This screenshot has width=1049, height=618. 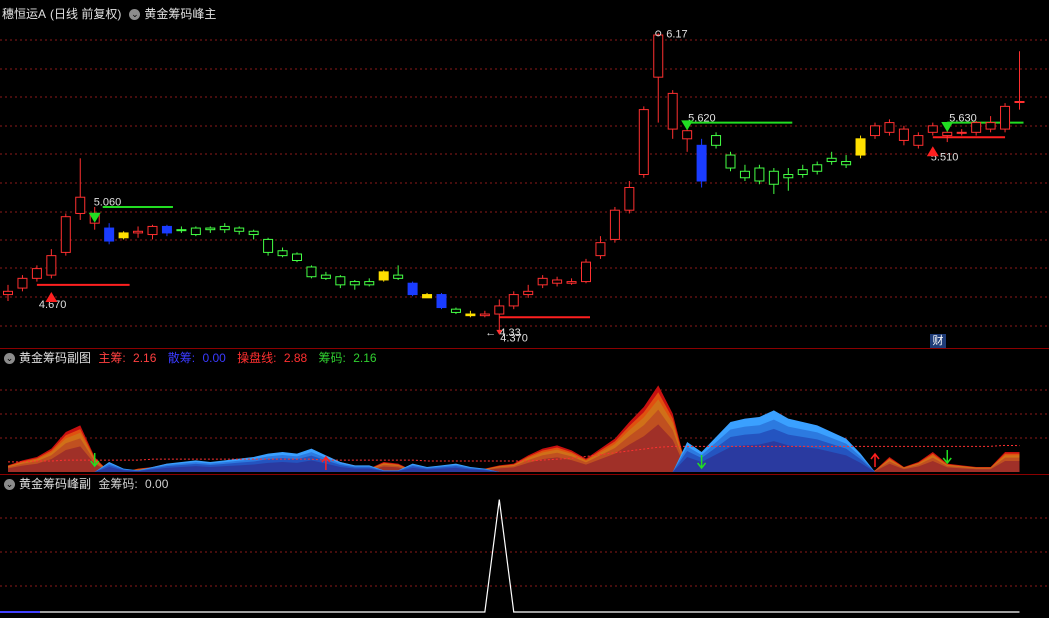 What do you see at coordinates (702, 118) in the screenshot?
I see `chip-peak-label: 5.620` at bounding box center [702, 118].